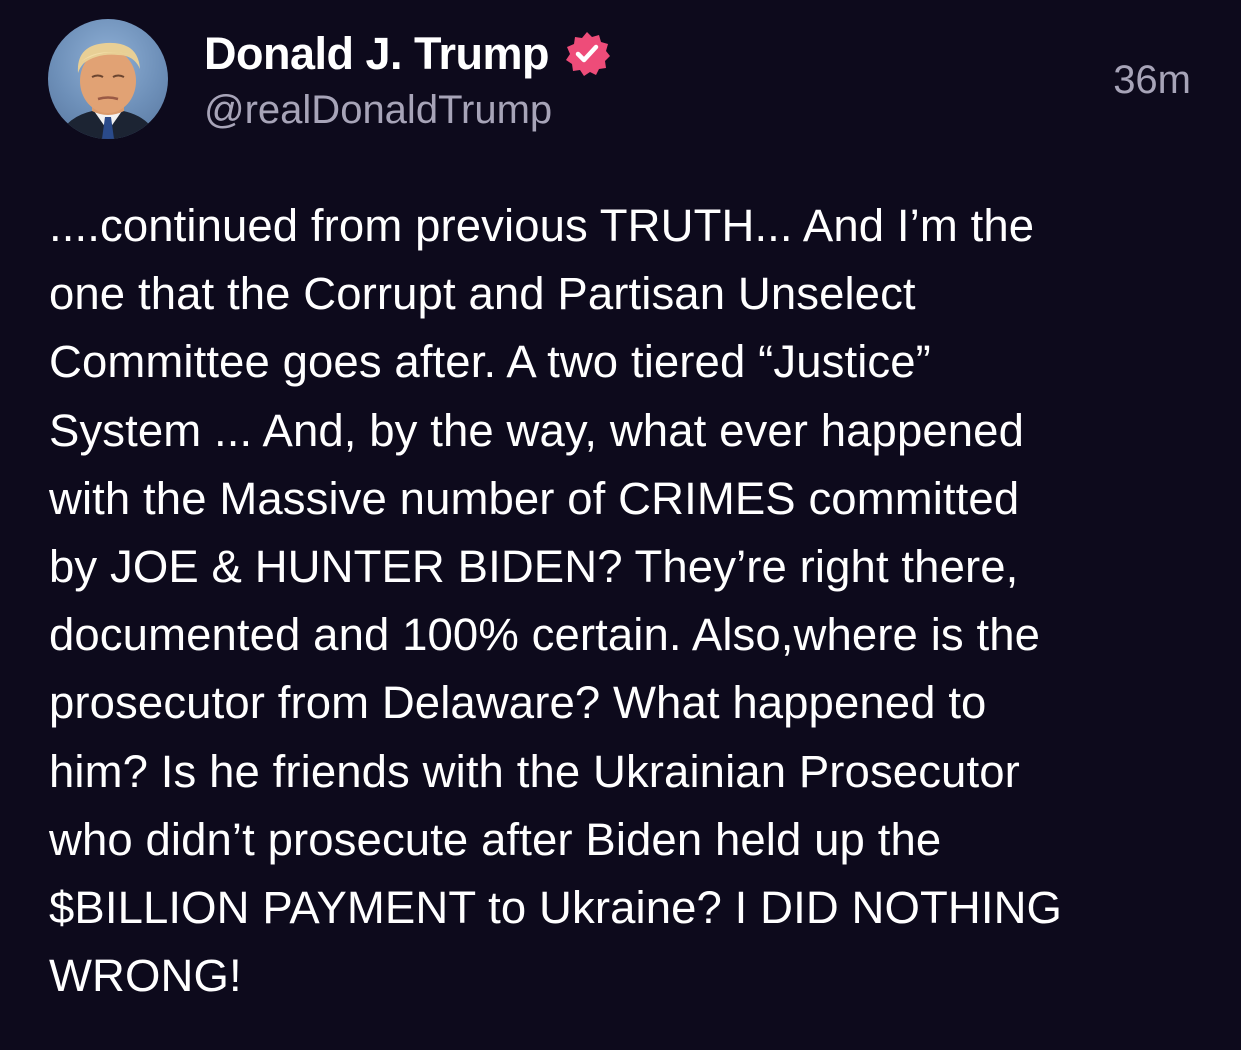 The image size is (1241, 1050). I want to click on post-timestamp: 36m, so click(1152, 80).